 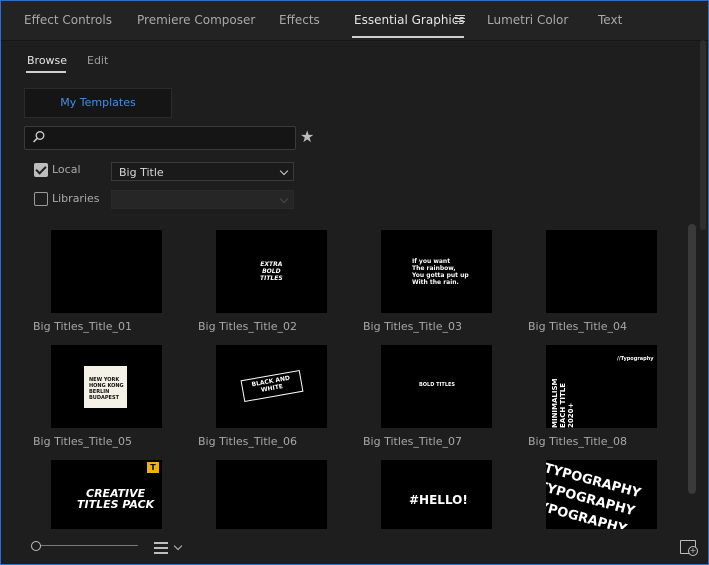 I want to click on libraries-checkbox, so click(x=41, y=199).